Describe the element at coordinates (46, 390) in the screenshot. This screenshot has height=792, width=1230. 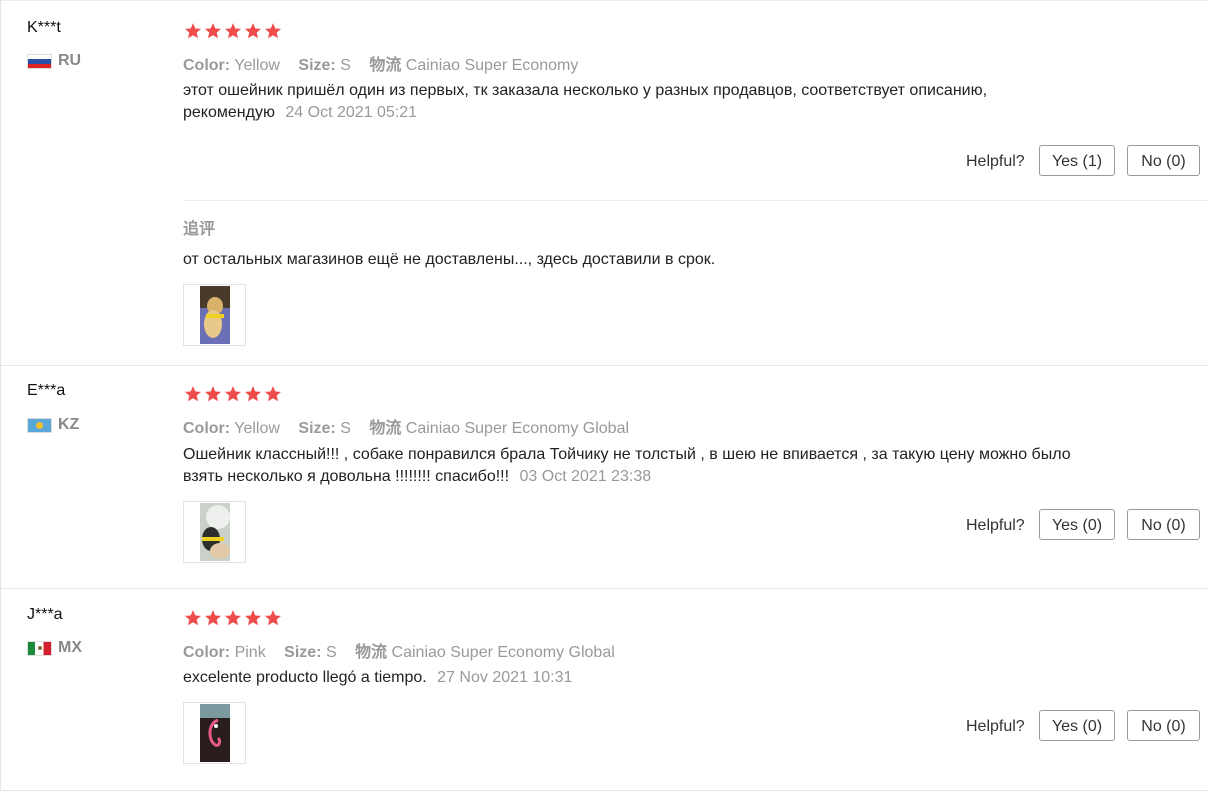
I see `reviewer-name: E***a` at that location.